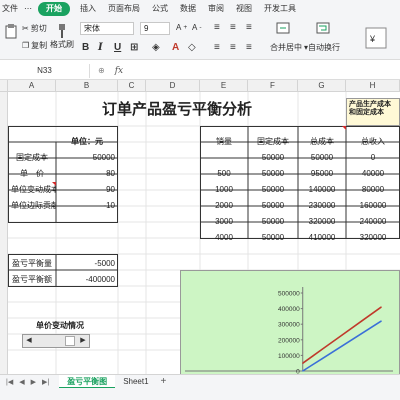 The width and height of the screenshot is (400, 400). I want to click on tab-developer: 开发工具, so click(280, 9).